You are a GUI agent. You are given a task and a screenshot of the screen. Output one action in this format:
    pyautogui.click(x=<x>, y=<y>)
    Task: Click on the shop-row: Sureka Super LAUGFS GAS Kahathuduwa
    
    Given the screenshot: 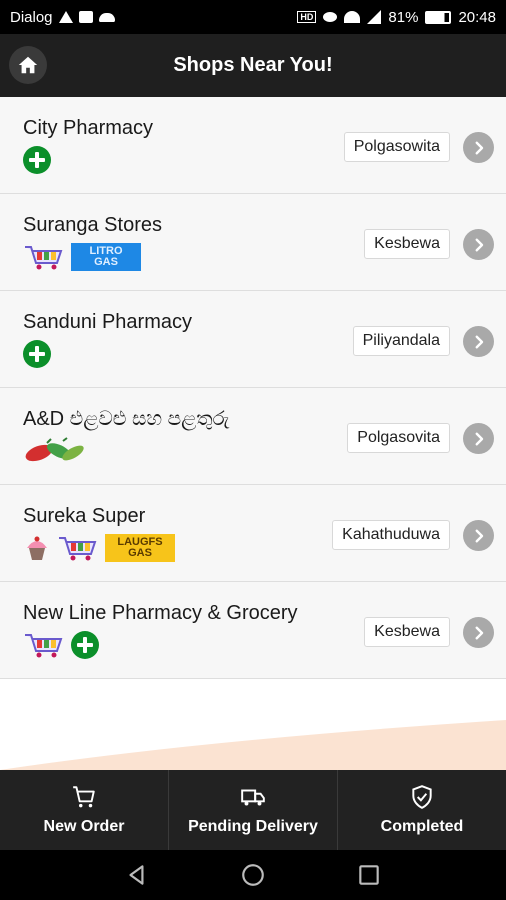 What is the action you would take?
    pyautogui.click(x=253, y=533)
    